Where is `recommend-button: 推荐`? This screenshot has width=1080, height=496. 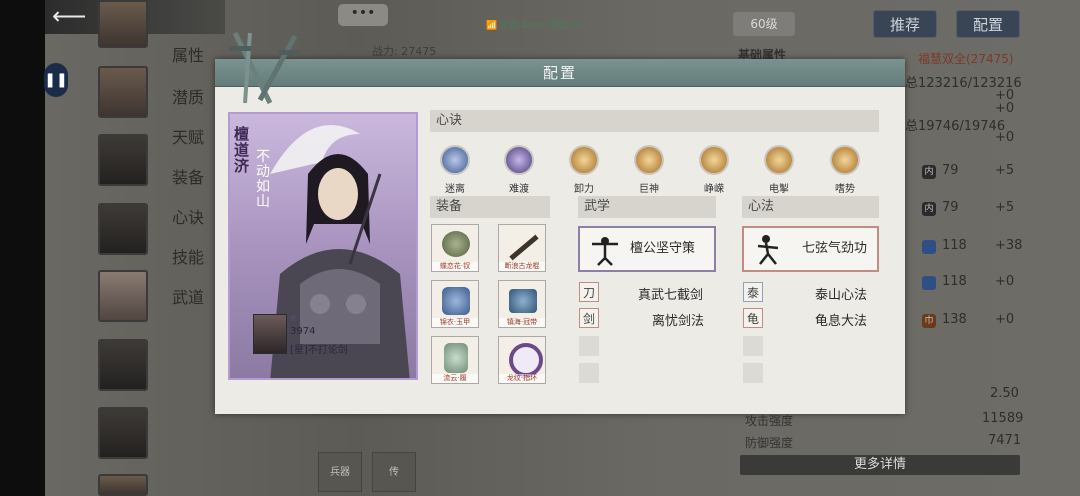
recommend-button: 推荐 is located at coordinates (905, 24).